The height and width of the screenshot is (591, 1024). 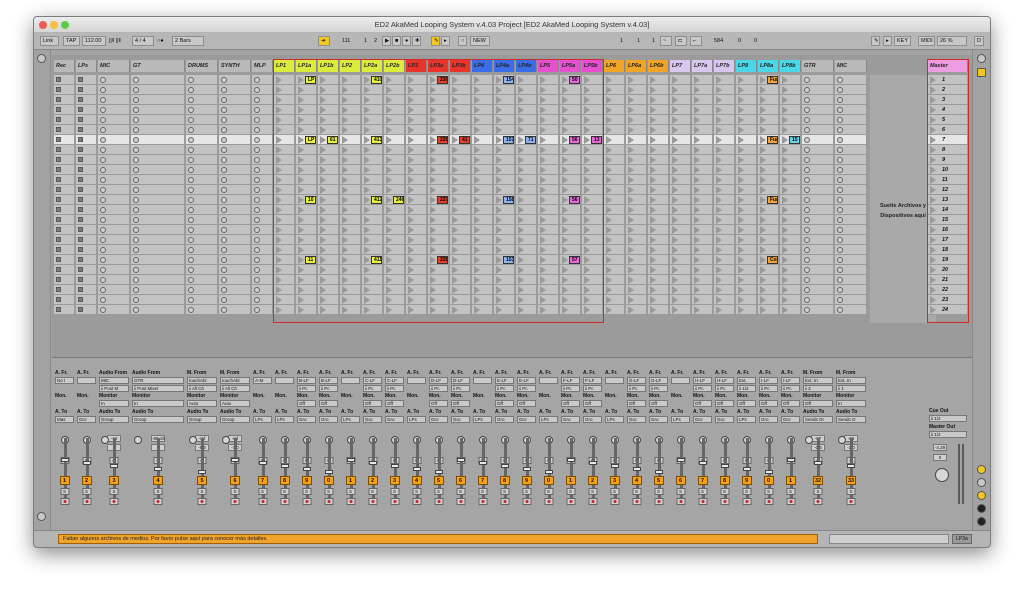 I want to click on input-channel-select: ii All Ch, so click(x=235, y=388).